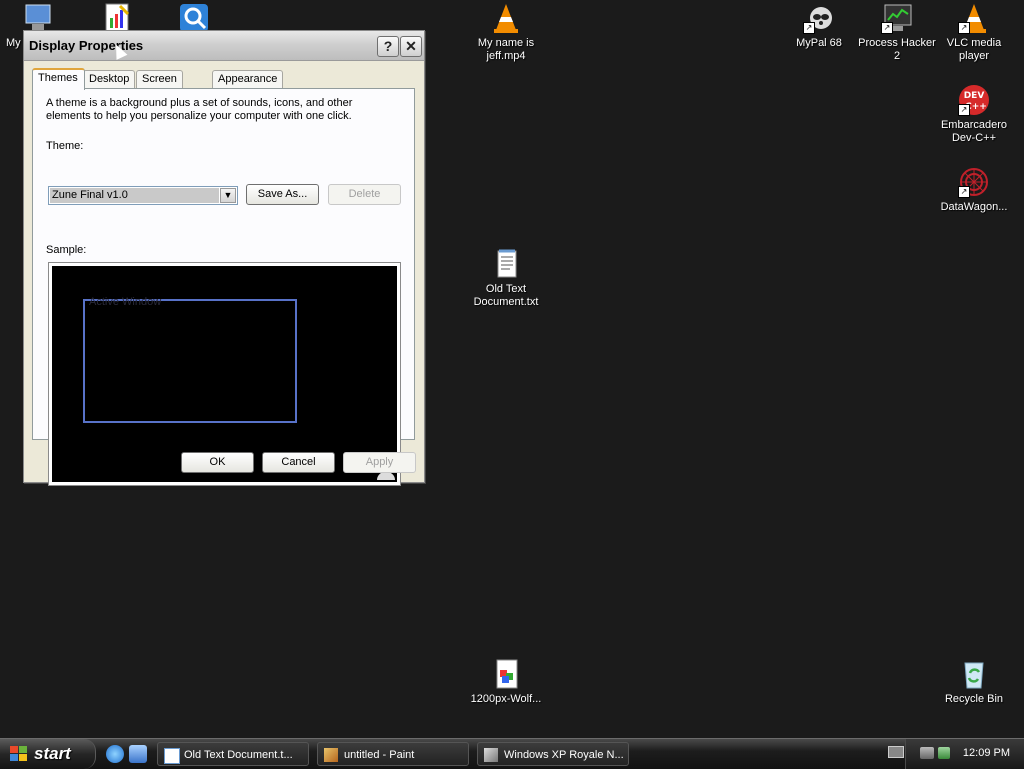  Describe the element at coordinates (944, 753) in the screenshot. I see `volume-icon` at that location.